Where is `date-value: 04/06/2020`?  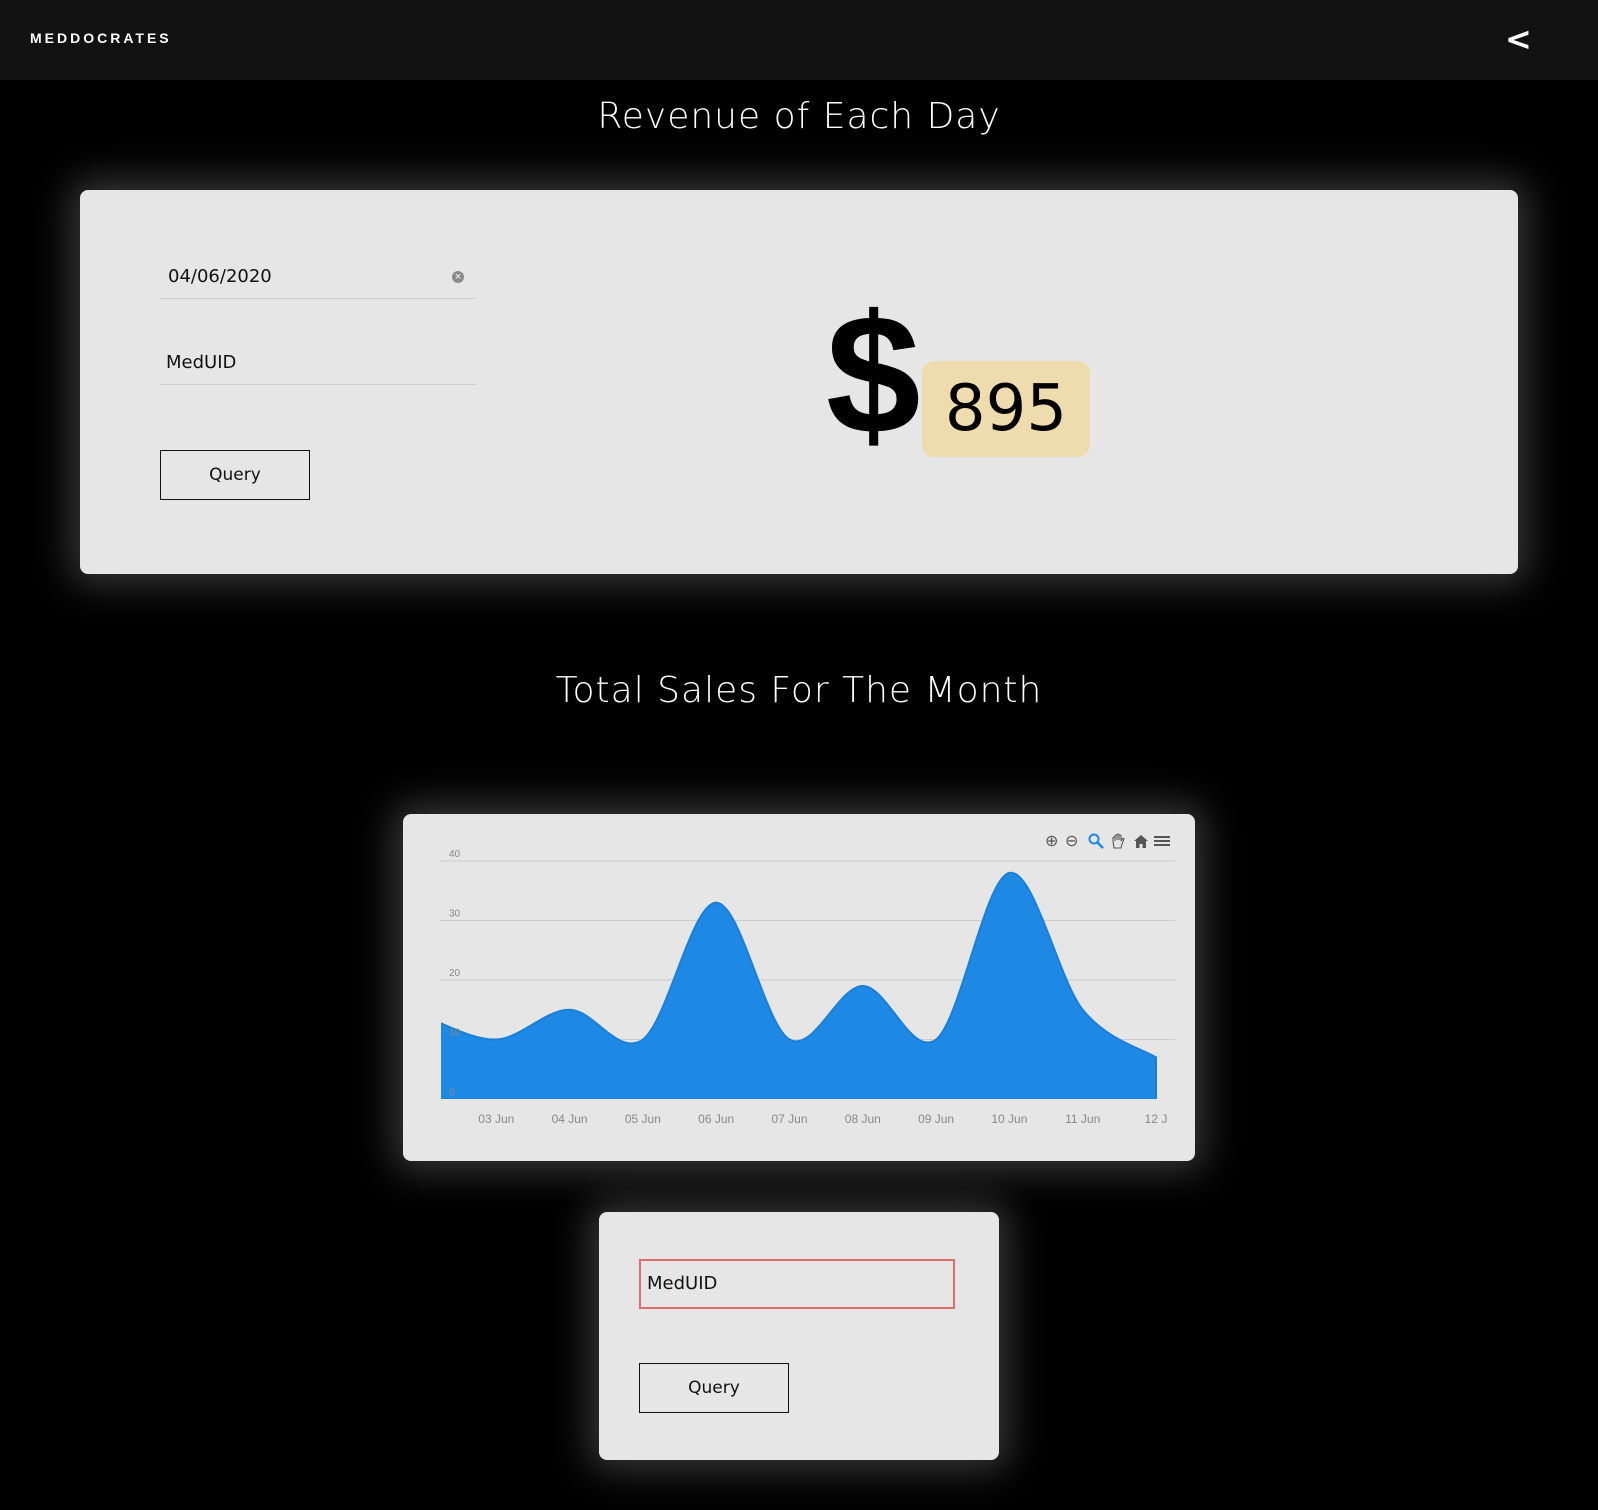 date-value: 04/06/2020 is located at coordinates (220, 276).